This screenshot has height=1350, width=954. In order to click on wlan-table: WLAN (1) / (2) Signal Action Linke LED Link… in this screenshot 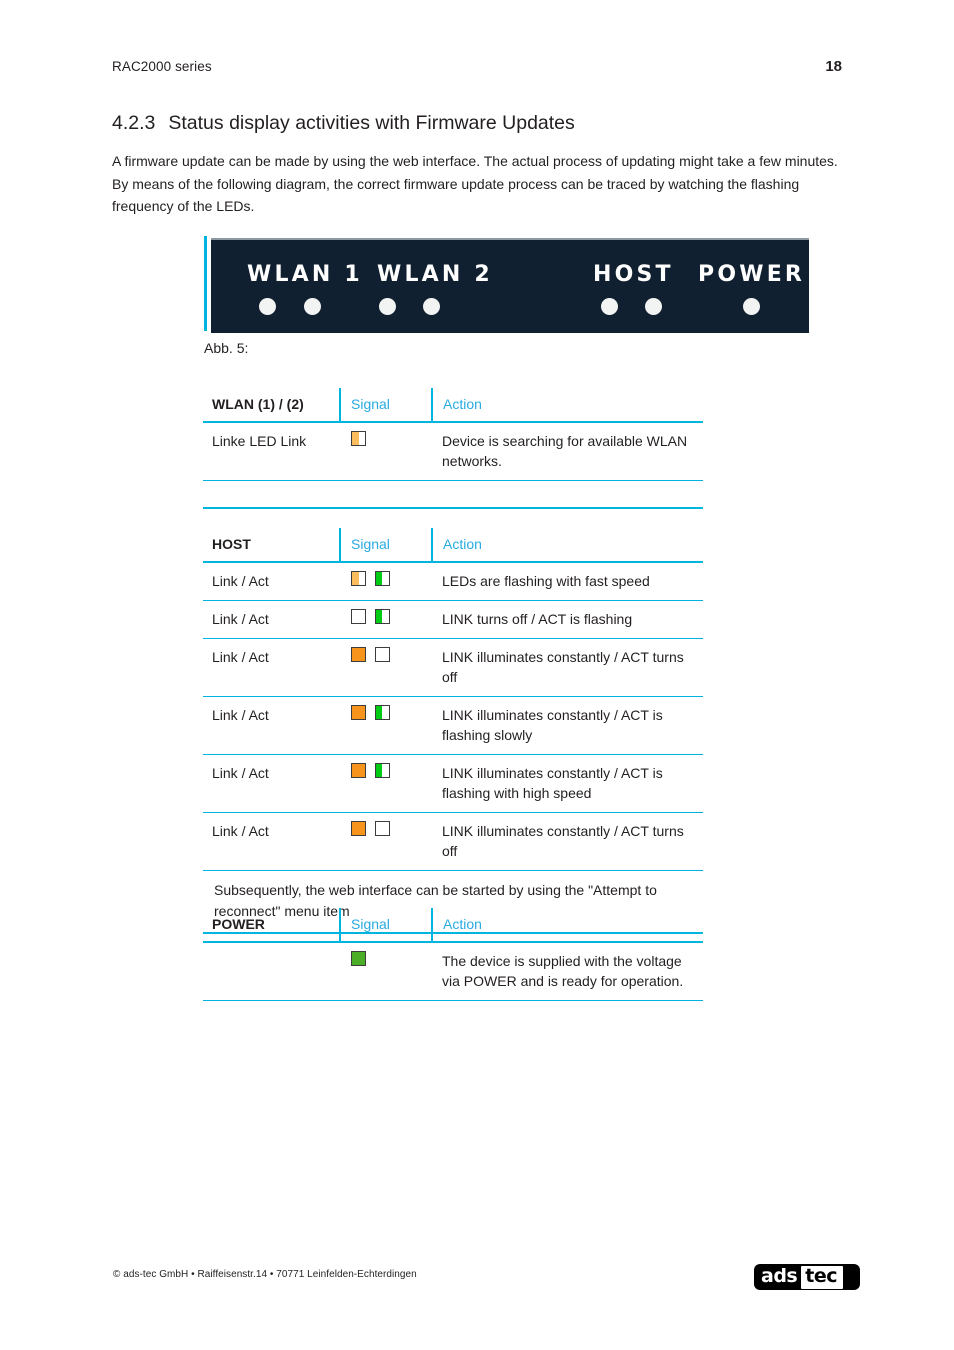, I will do `click(453, 448)`.